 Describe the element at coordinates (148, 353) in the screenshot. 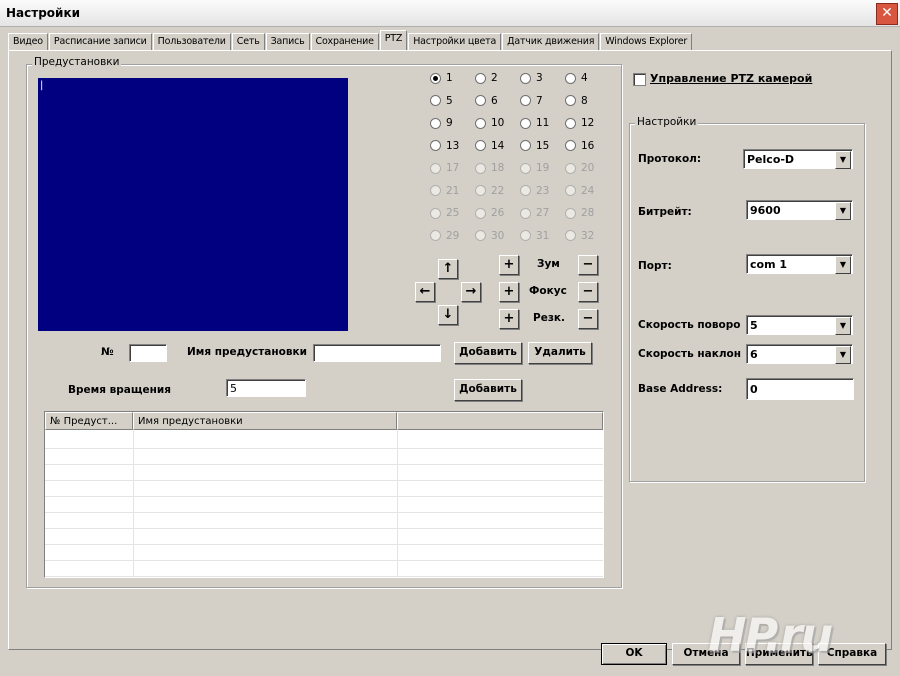

I see `preset-number-input` at that location.